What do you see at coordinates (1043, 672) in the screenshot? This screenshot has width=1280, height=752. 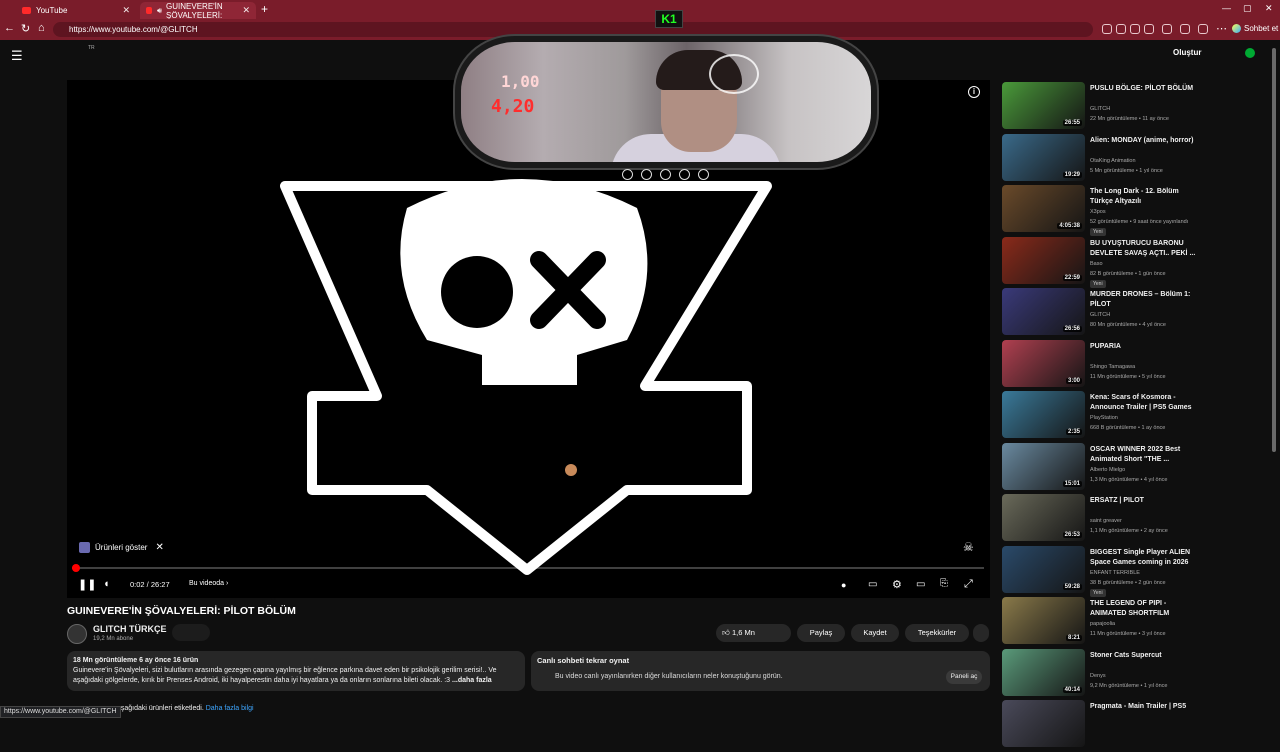 I see `video-thumbnail: 40:14` at bounding box center [1043, 672].